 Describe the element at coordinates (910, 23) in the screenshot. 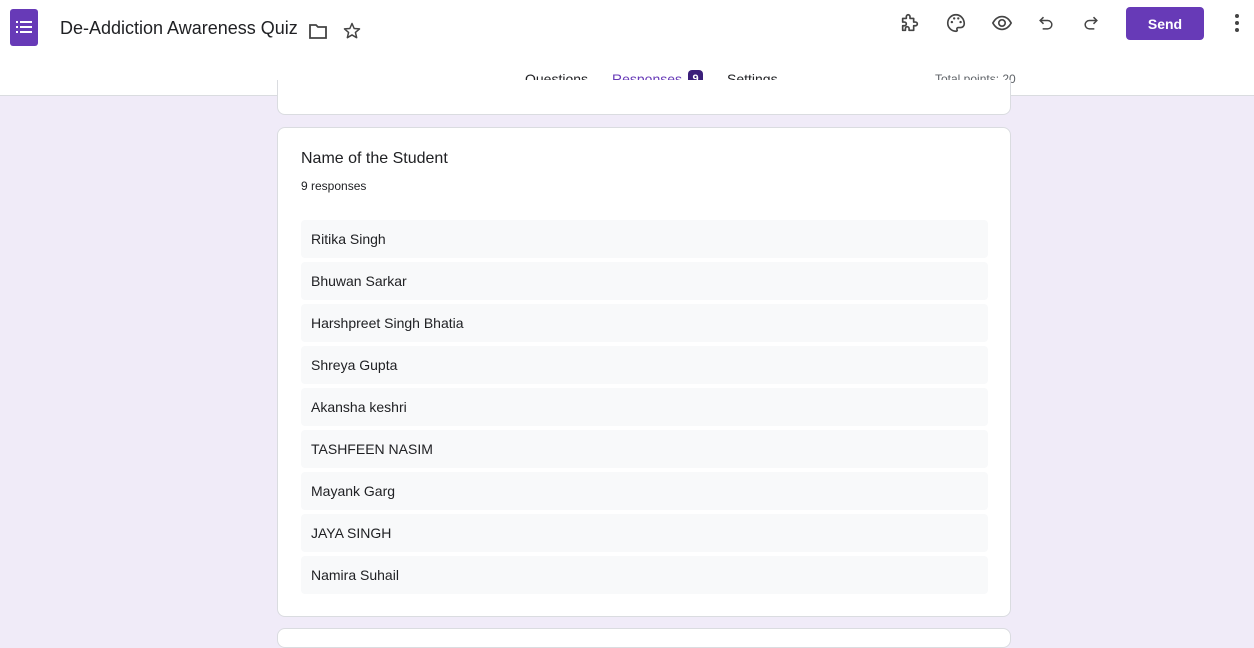

I see `addon-puzzle-icon` at that location.